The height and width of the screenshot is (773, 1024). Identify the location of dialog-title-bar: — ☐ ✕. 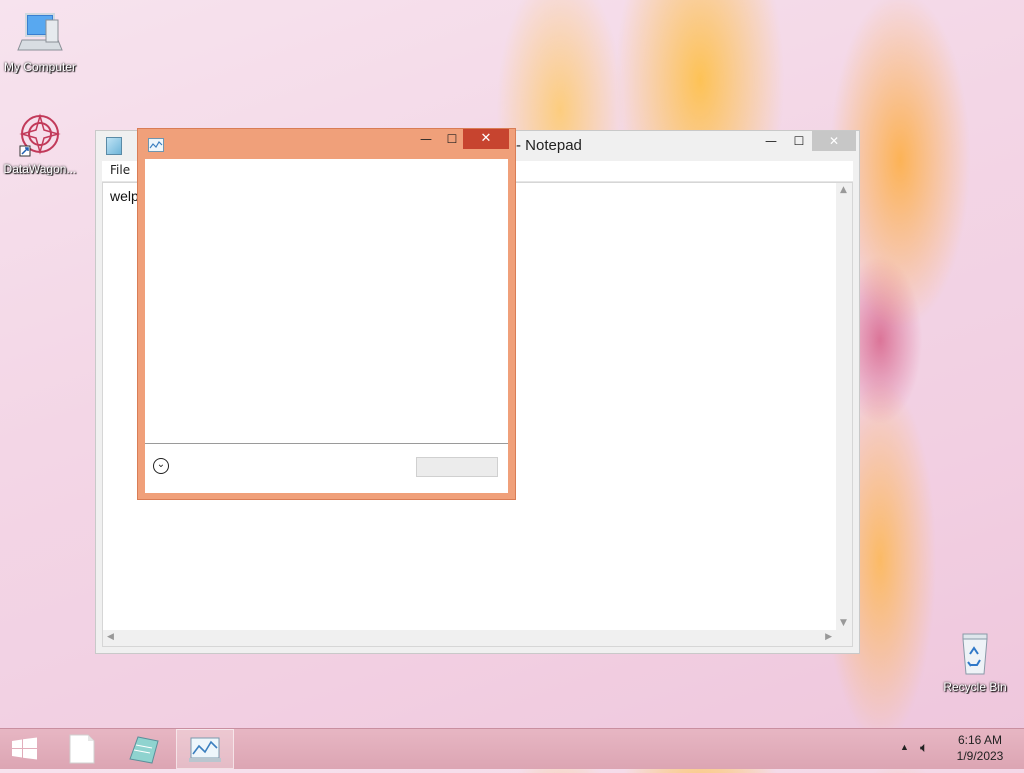
(326, 144).